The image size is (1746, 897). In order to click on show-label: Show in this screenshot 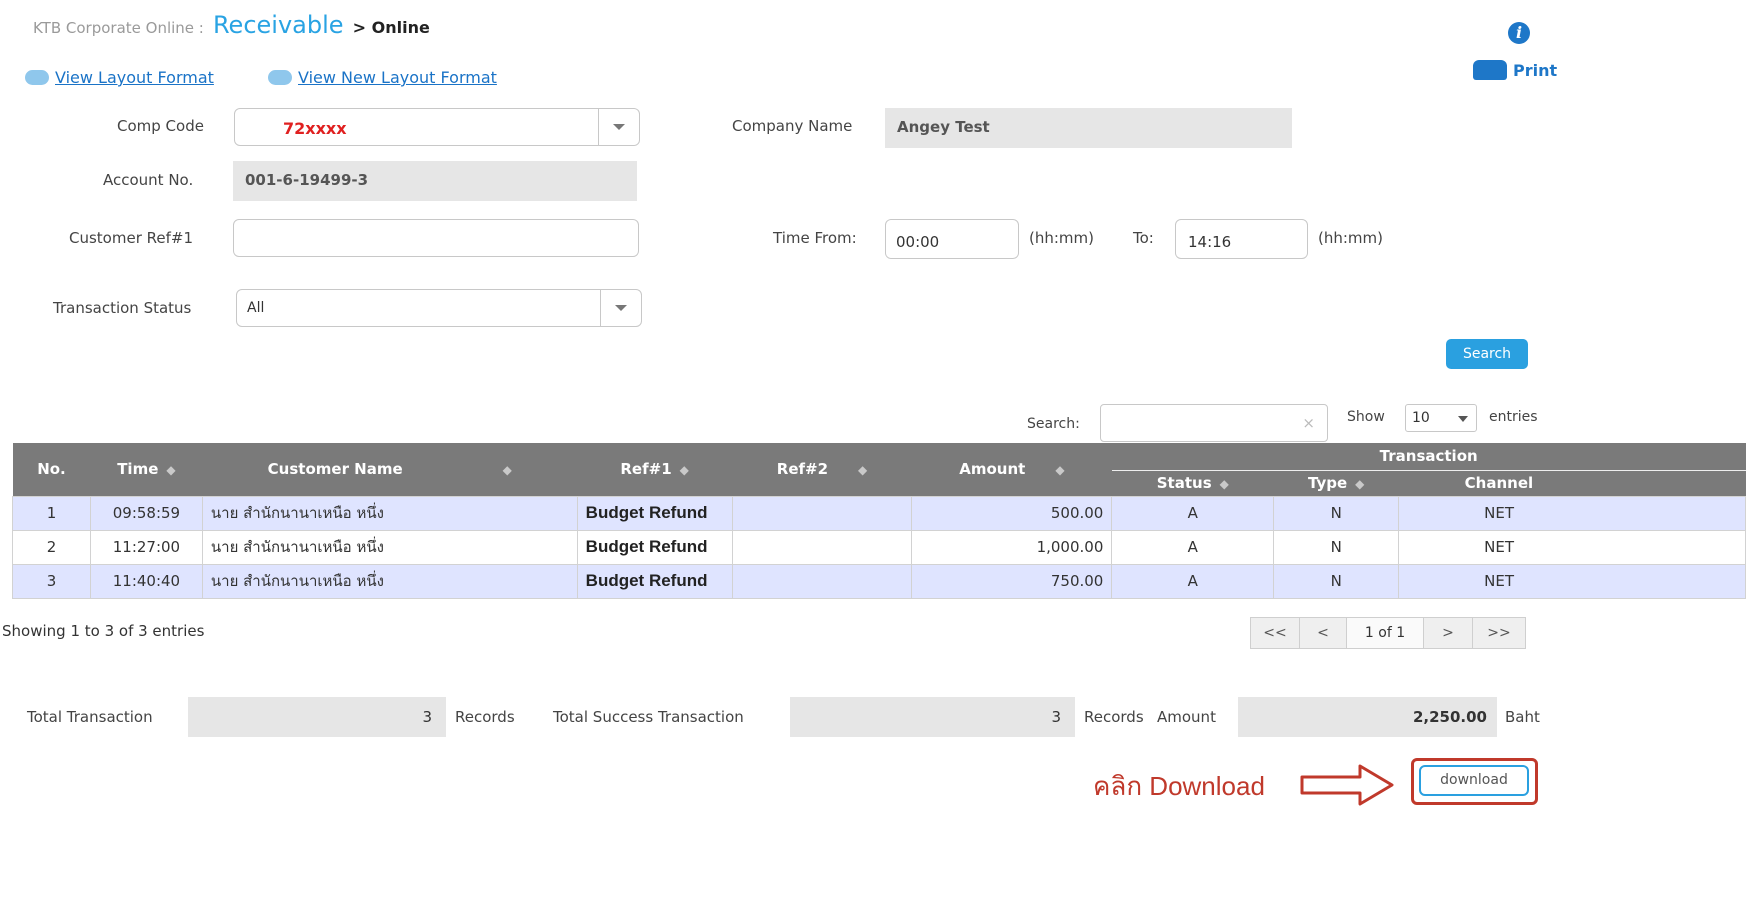, I will do `click(1366, 417)`.